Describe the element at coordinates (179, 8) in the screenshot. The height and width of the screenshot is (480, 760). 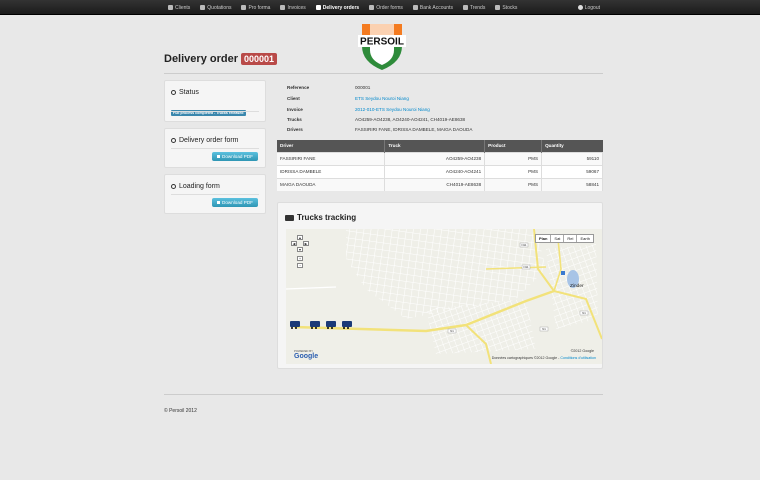
I see `nav-clients: Clients` at that location.